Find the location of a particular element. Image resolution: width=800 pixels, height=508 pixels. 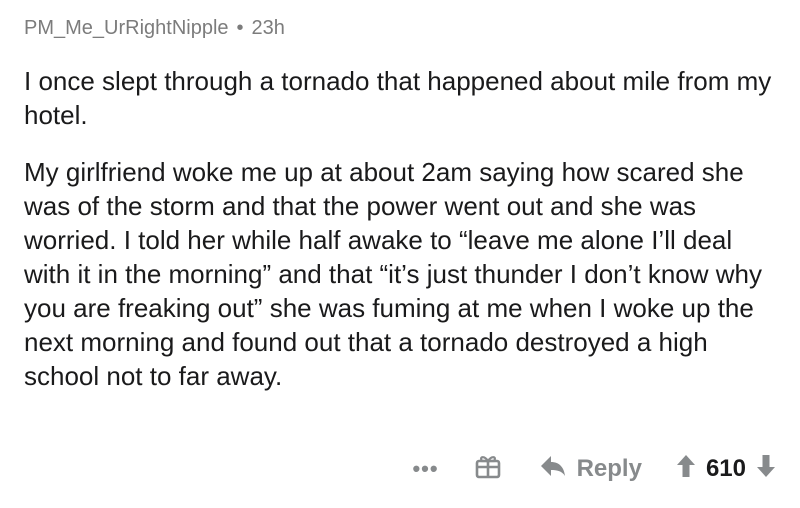

vote-score: 610 is located at coordinates (725, 468).